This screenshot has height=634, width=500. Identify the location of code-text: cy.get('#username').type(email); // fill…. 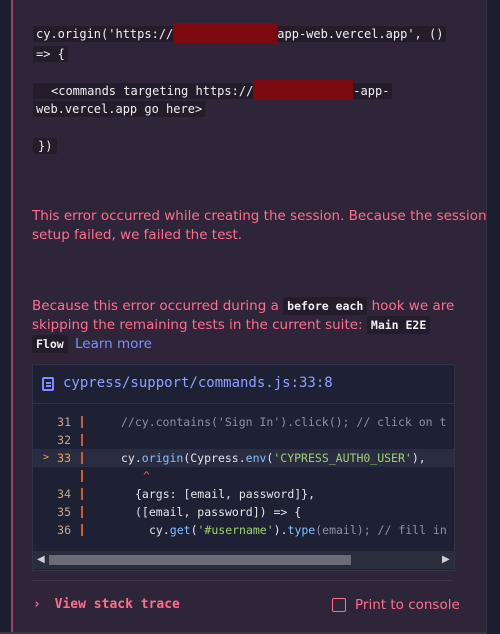
(298, 530).